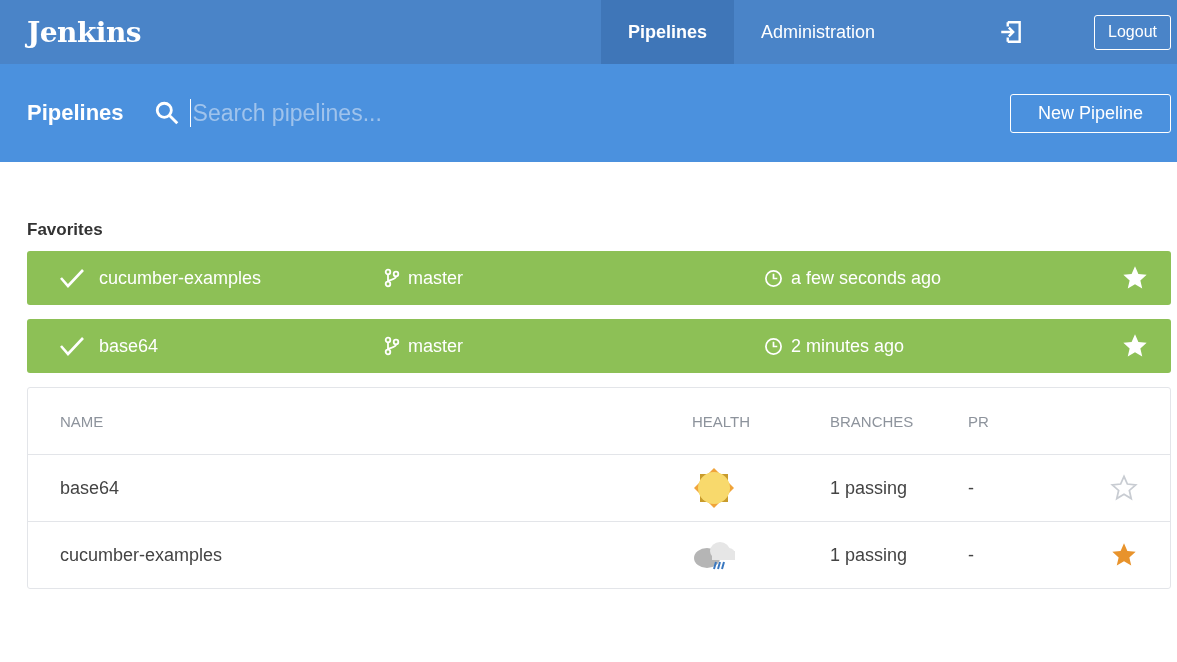  I want to click on favorite-pipeline-card: base64 master 2 minutes ago, so click(599, 346).